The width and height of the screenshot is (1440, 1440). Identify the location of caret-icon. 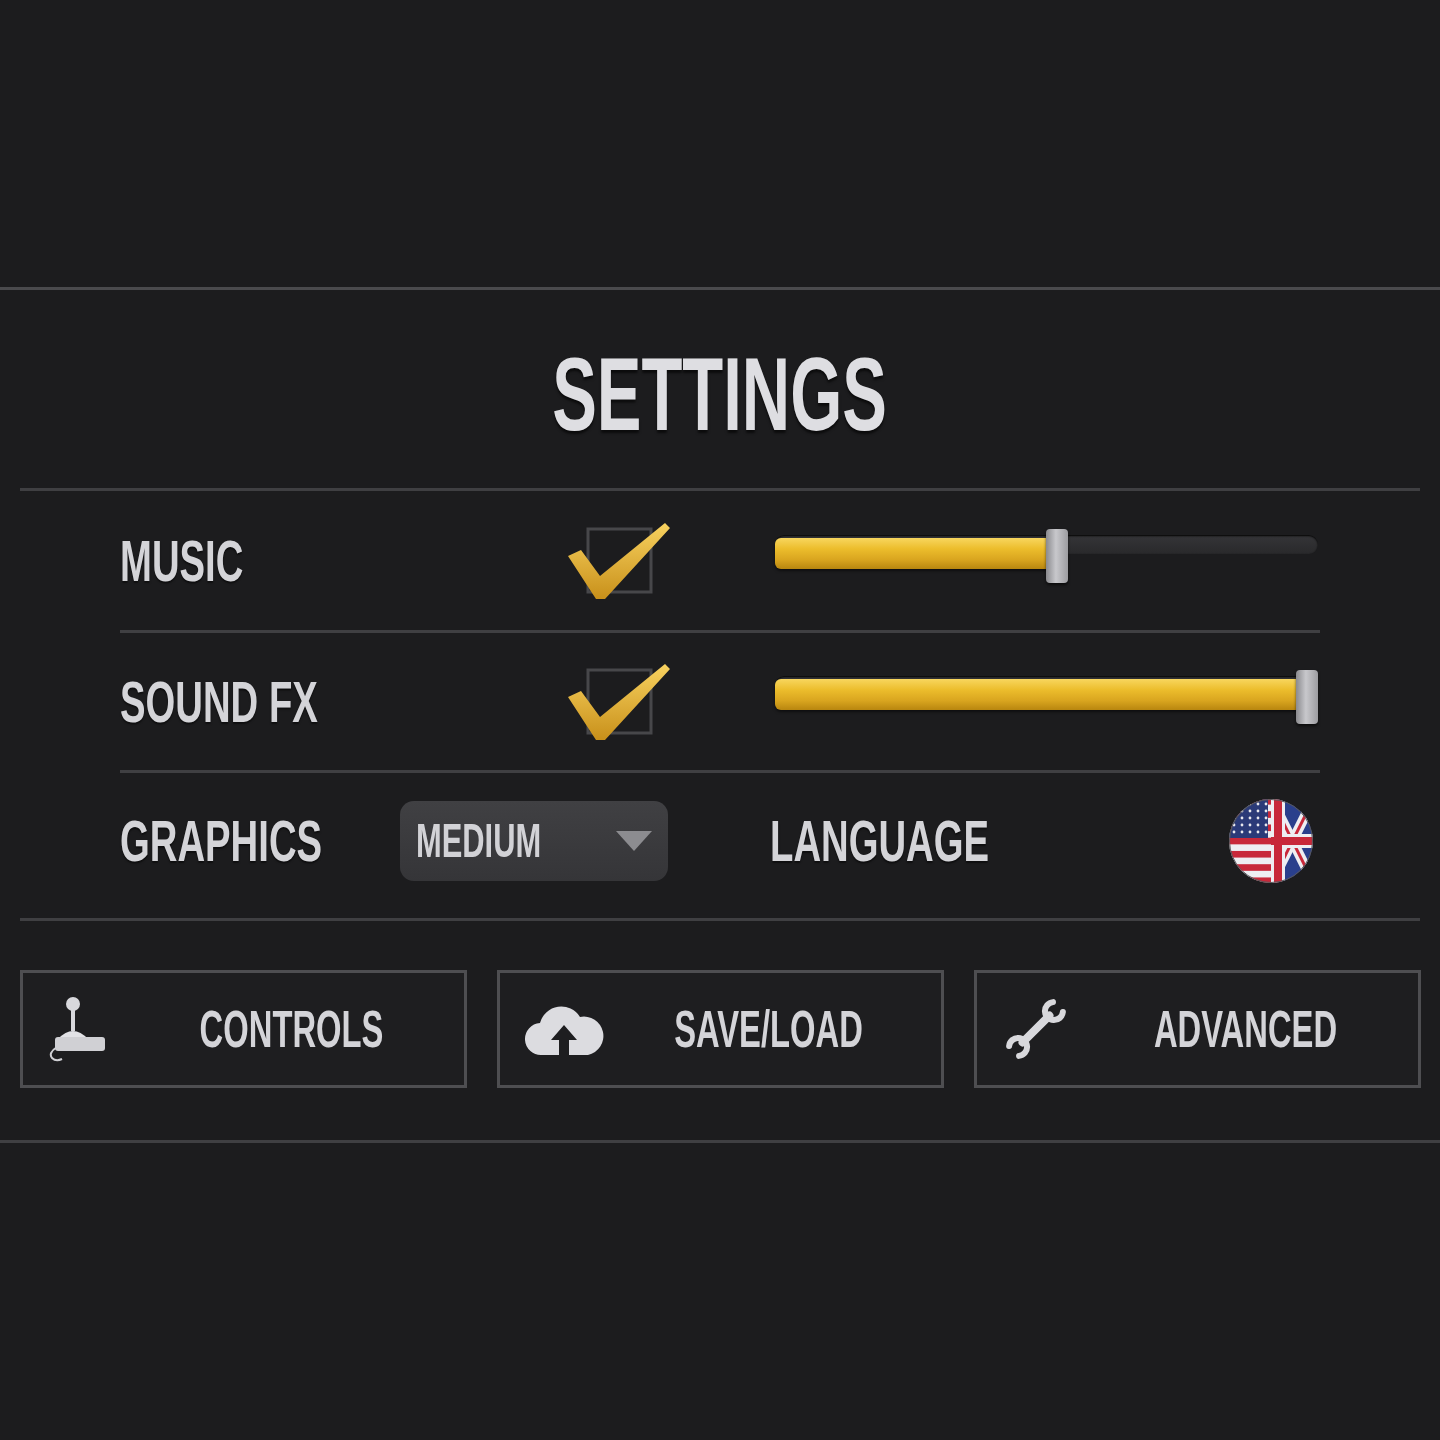
(634, 840).